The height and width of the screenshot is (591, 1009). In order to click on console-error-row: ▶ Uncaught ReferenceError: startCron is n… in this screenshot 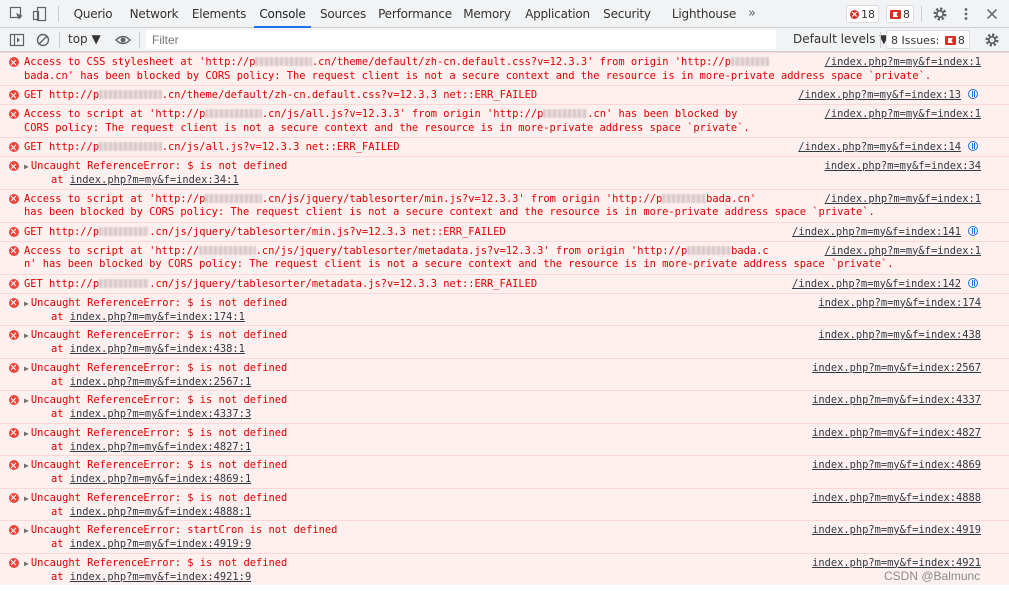, I will do `click(504, 536)`.